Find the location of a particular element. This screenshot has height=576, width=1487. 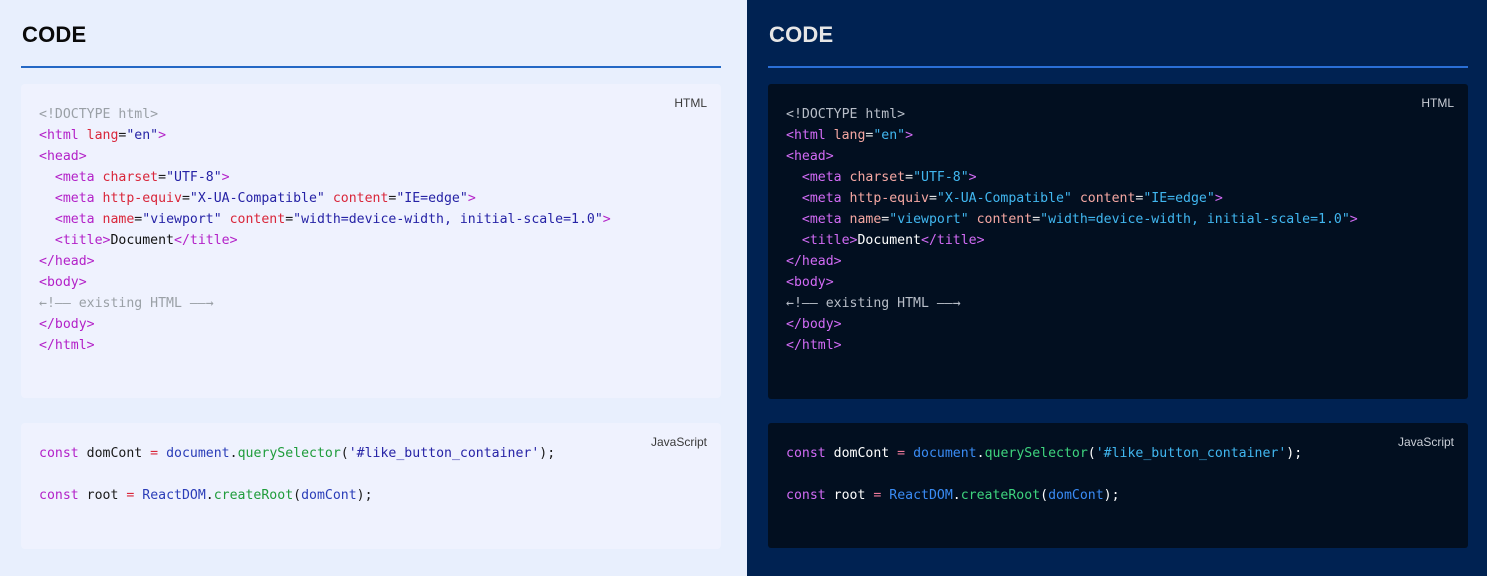

title-divider is located at coordinates (1118, 67).